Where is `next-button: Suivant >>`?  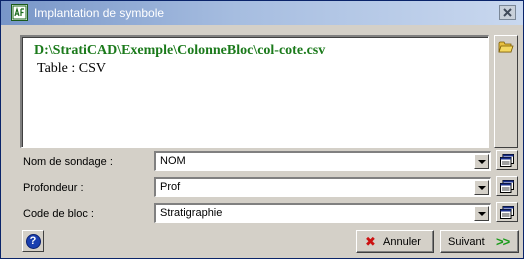
next-button: Suivant >> is located at coordinates (479, 241).